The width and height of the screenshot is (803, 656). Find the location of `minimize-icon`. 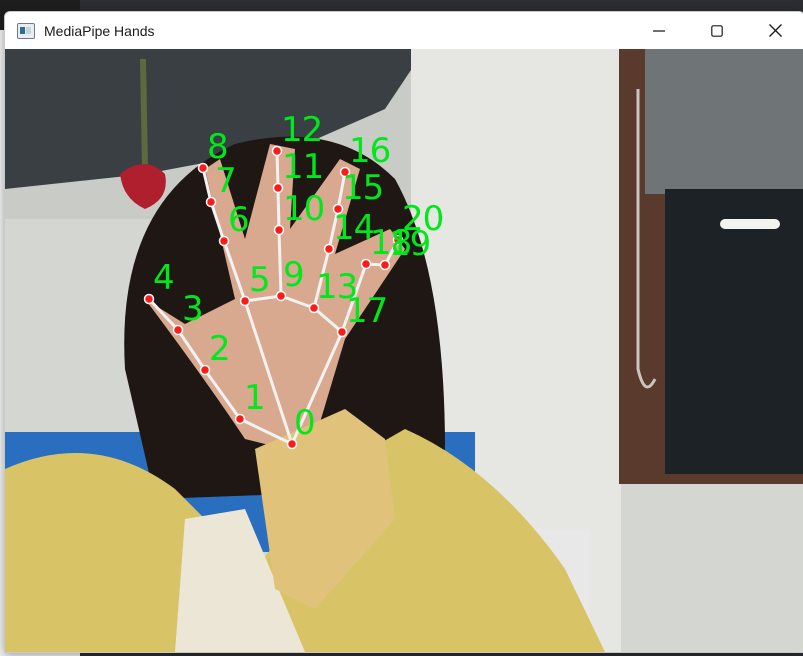

minimize-icon is located at coordinates (659, 30).